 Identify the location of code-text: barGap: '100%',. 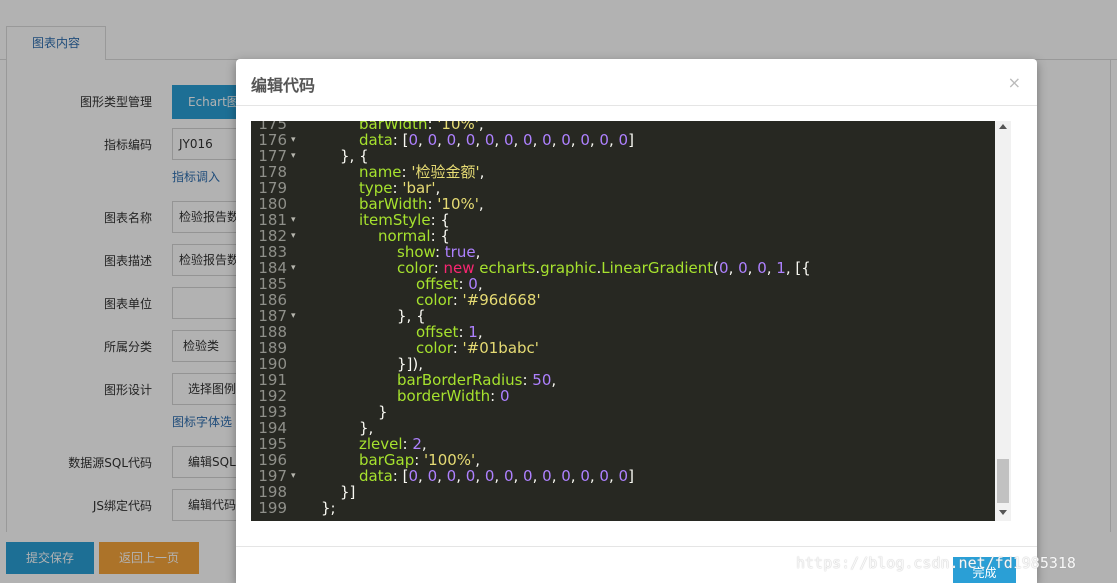
(419, 460).